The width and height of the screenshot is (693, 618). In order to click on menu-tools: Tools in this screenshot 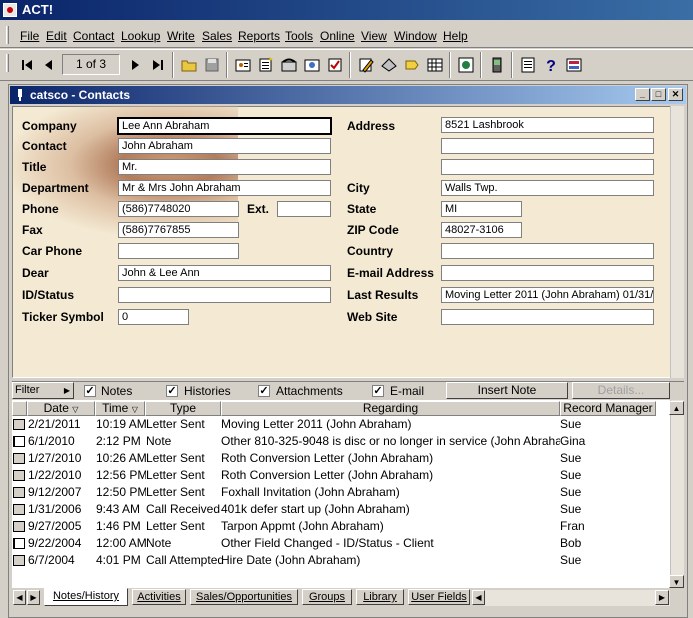, I will do `click(299, 36)`.